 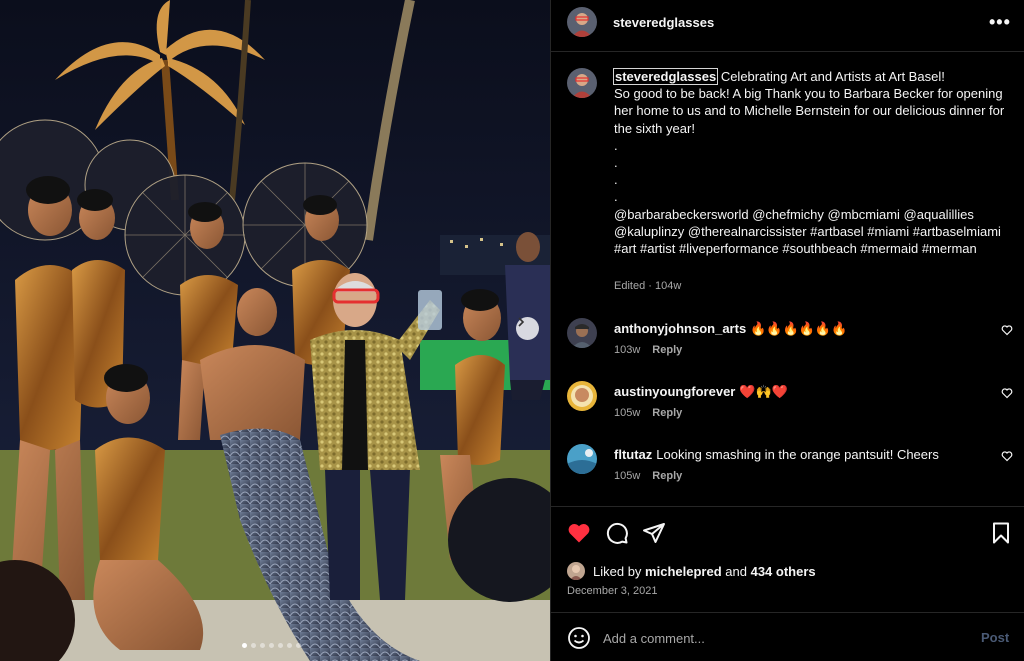 What do you see at coordinates (683, 571) in the screenshot?
I see `liker-username: michelepred` at bounding box center [683, 571].